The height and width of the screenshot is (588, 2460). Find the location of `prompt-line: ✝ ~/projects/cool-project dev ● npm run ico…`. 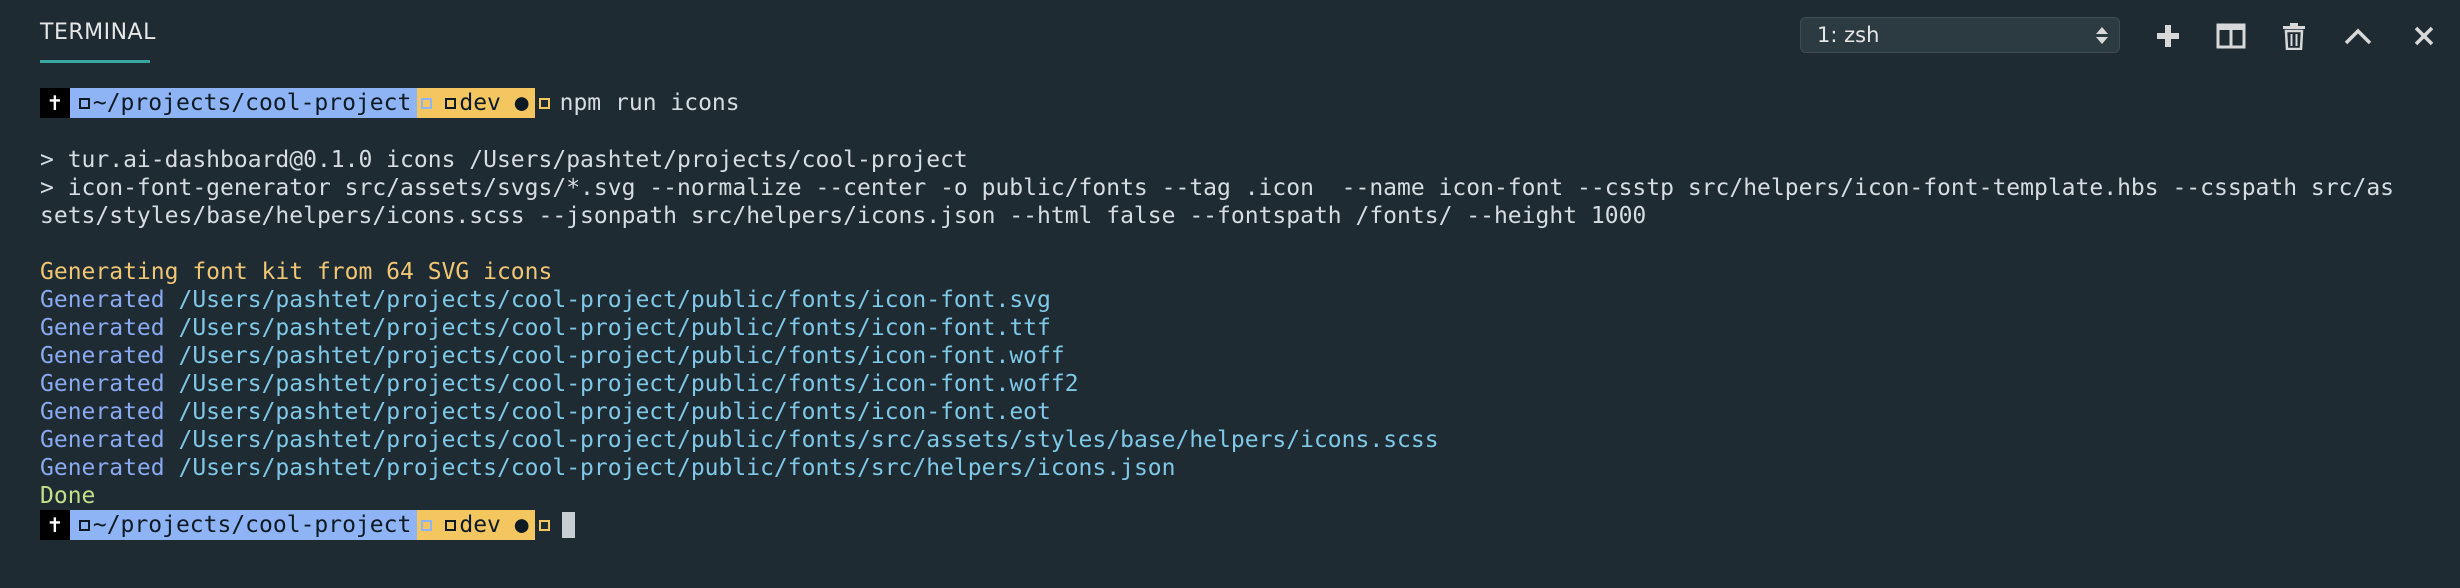

prompt-line: ✝ ~/projects/cool-project dev ● npm run ico… is located at coordinates (1240, 103).